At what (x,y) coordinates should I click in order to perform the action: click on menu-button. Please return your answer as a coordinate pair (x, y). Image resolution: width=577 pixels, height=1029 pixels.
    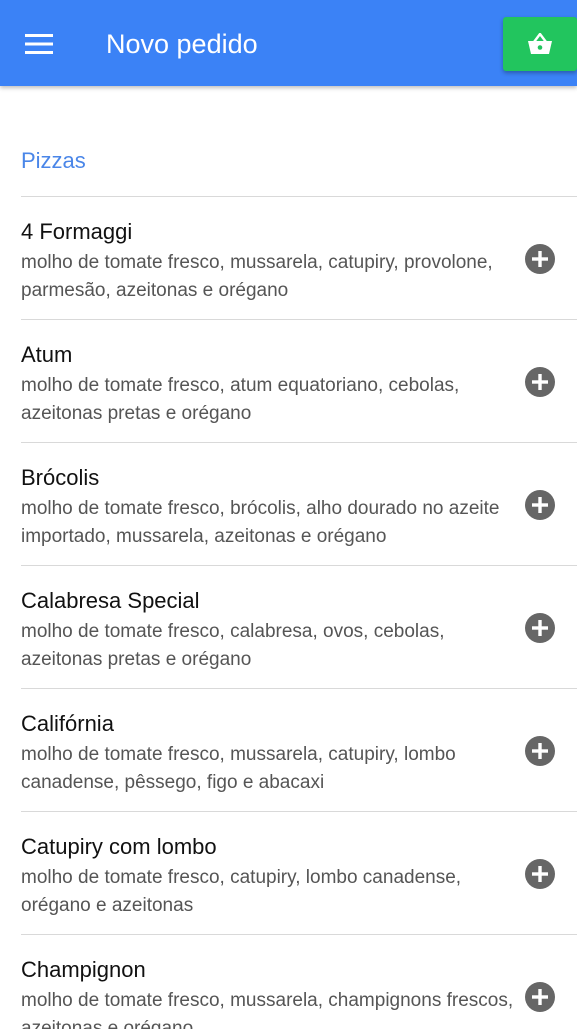
    Looking at the image, I should click on (39, 44).